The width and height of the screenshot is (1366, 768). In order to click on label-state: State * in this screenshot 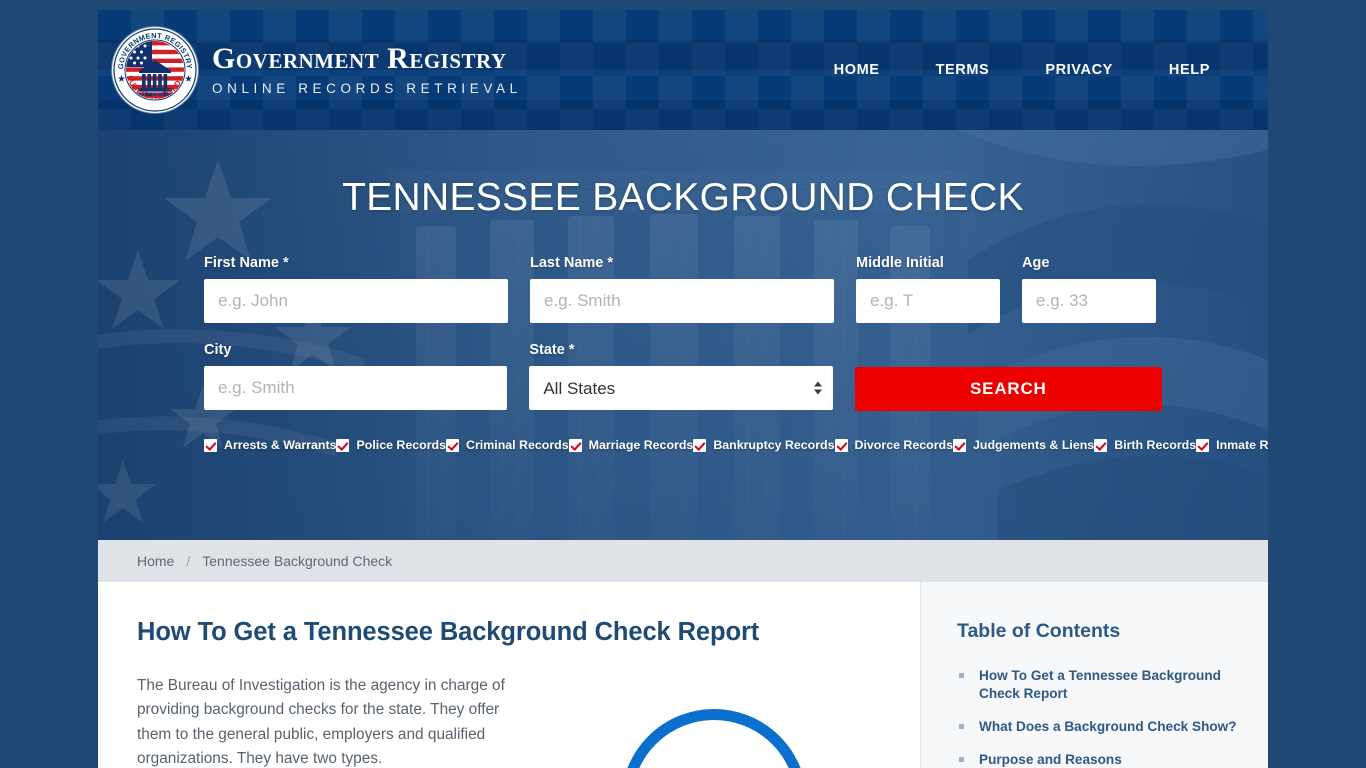, I will do `click(552, 350)`.